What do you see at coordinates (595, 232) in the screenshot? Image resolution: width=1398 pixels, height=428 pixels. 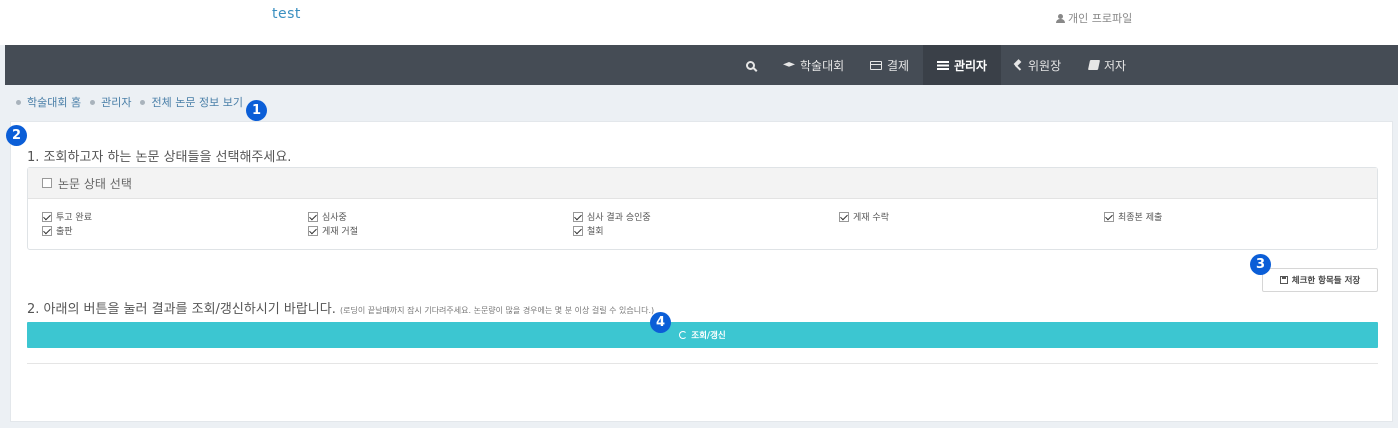 I see `option-label: 철회` at bounding box center [595, 232].